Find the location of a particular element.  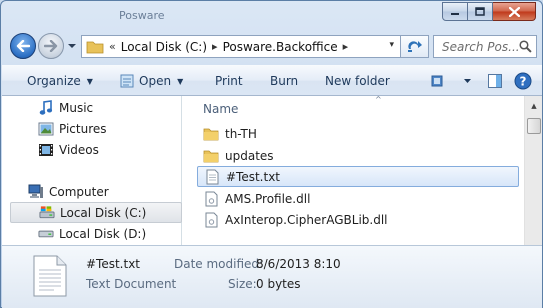

minimize-button is located at coordinates (455, 11).